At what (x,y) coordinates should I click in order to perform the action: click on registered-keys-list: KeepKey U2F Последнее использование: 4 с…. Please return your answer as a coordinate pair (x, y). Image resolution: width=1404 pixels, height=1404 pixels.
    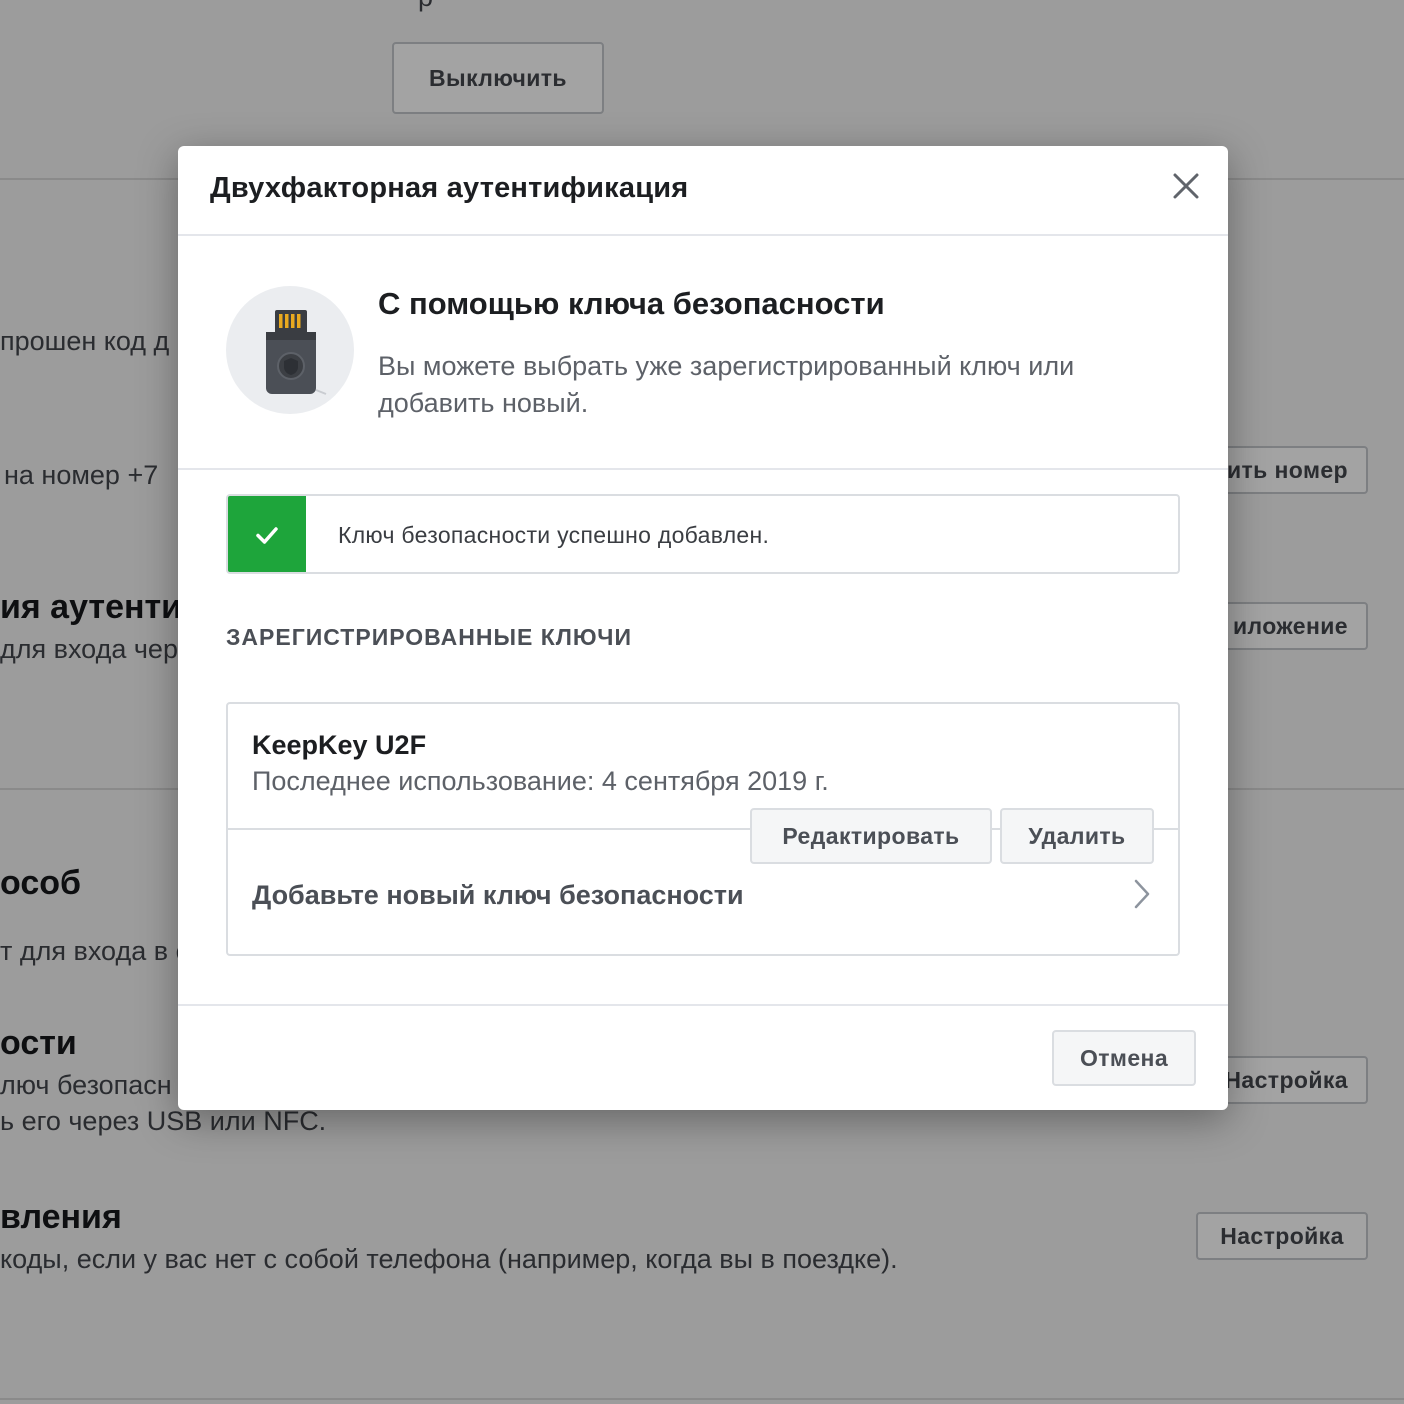
    Looking at the image, I should click on (703, 829).